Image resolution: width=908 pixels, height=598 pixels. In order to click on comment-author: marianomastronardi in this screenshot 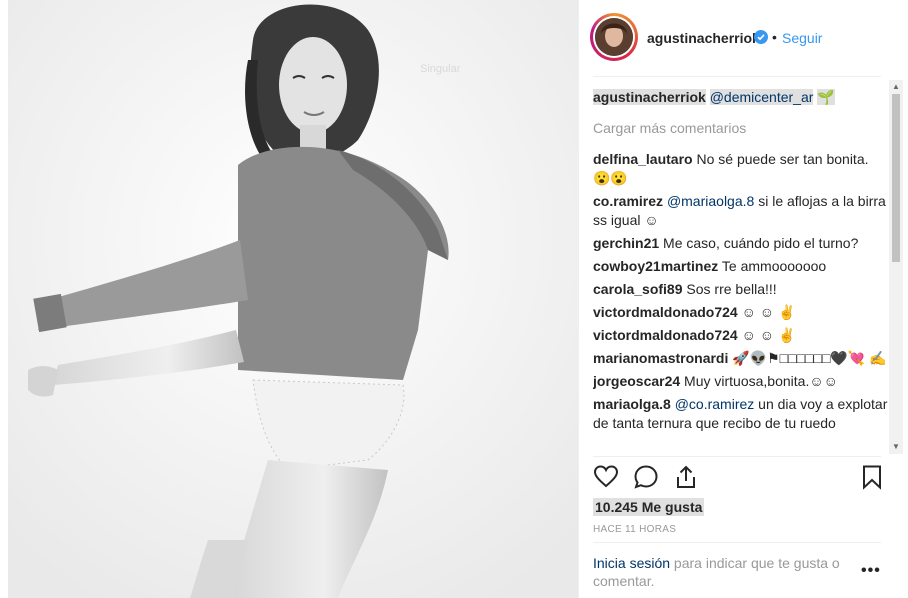, I will do `click(660, 358)`.